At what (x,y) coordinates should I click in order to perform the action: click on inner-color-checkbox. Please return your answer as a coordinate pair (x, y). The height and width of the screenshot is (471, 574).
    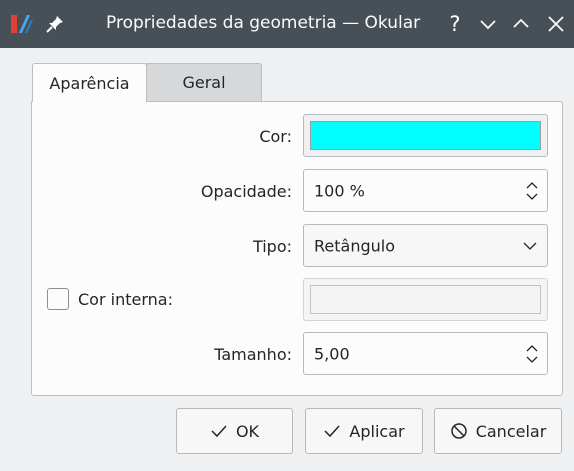
    Looking at the image, I should click on (58, 299).